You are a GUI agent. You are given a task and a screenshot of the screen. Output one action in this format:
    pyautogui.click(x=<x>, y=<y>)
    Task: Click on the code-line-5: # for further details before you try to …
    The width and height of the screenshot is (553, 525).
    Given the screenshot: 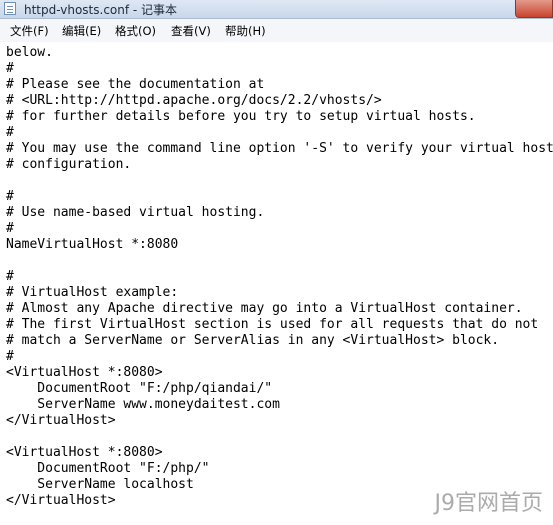 What is the action you would take?
    pyautogui.click(x=241, y=116)
    